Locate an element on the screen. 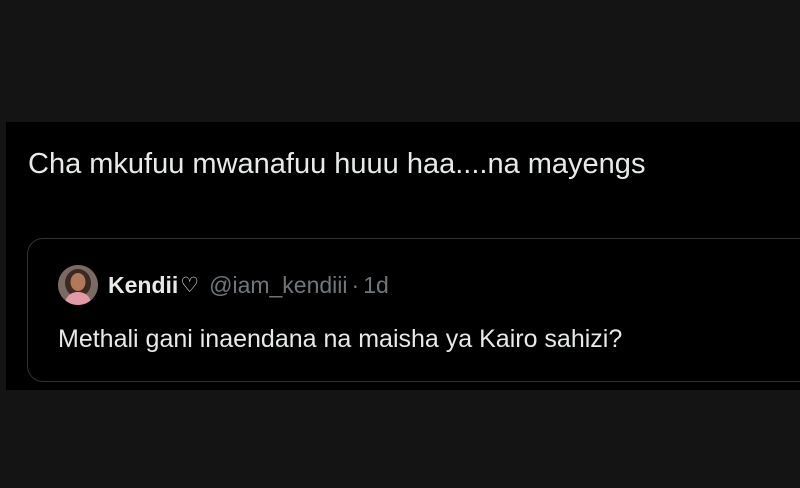  quoted-handle: @iam_kendiii is located at coordinates (278, 285).